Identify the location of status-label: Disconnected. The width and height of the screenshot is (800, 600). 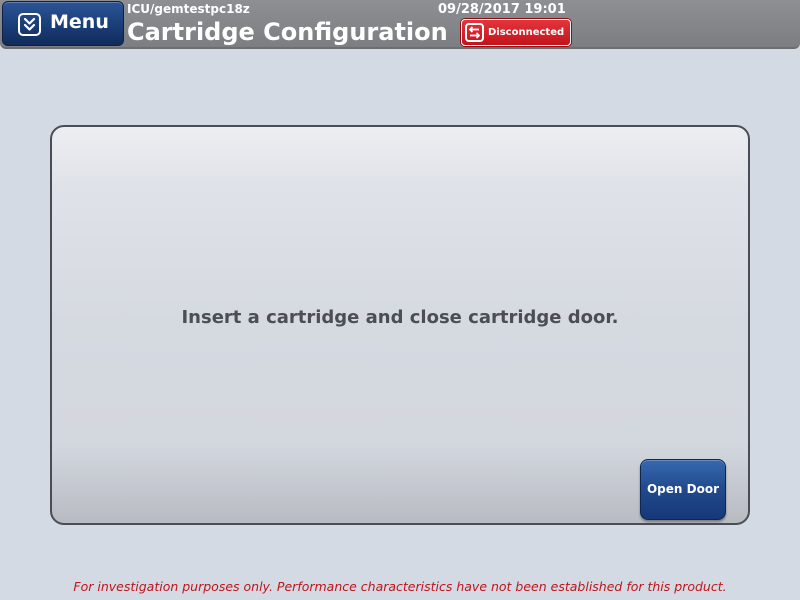
(526, 32).